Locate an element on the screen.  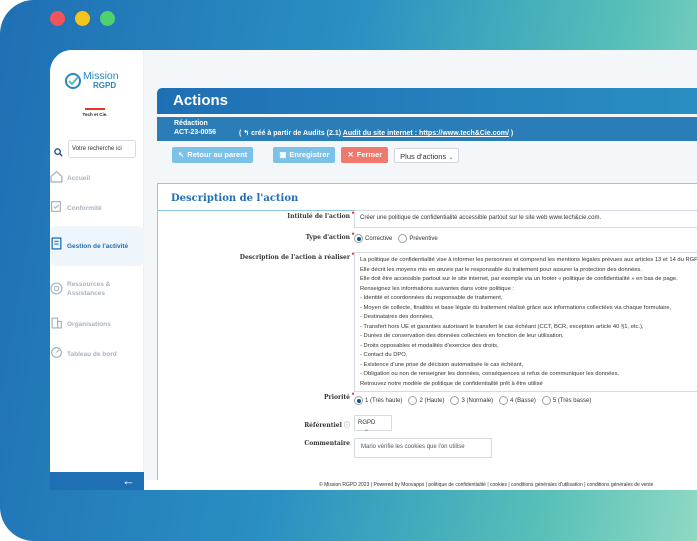
page-title-bar: Actions is located at coordinates (427, 101).